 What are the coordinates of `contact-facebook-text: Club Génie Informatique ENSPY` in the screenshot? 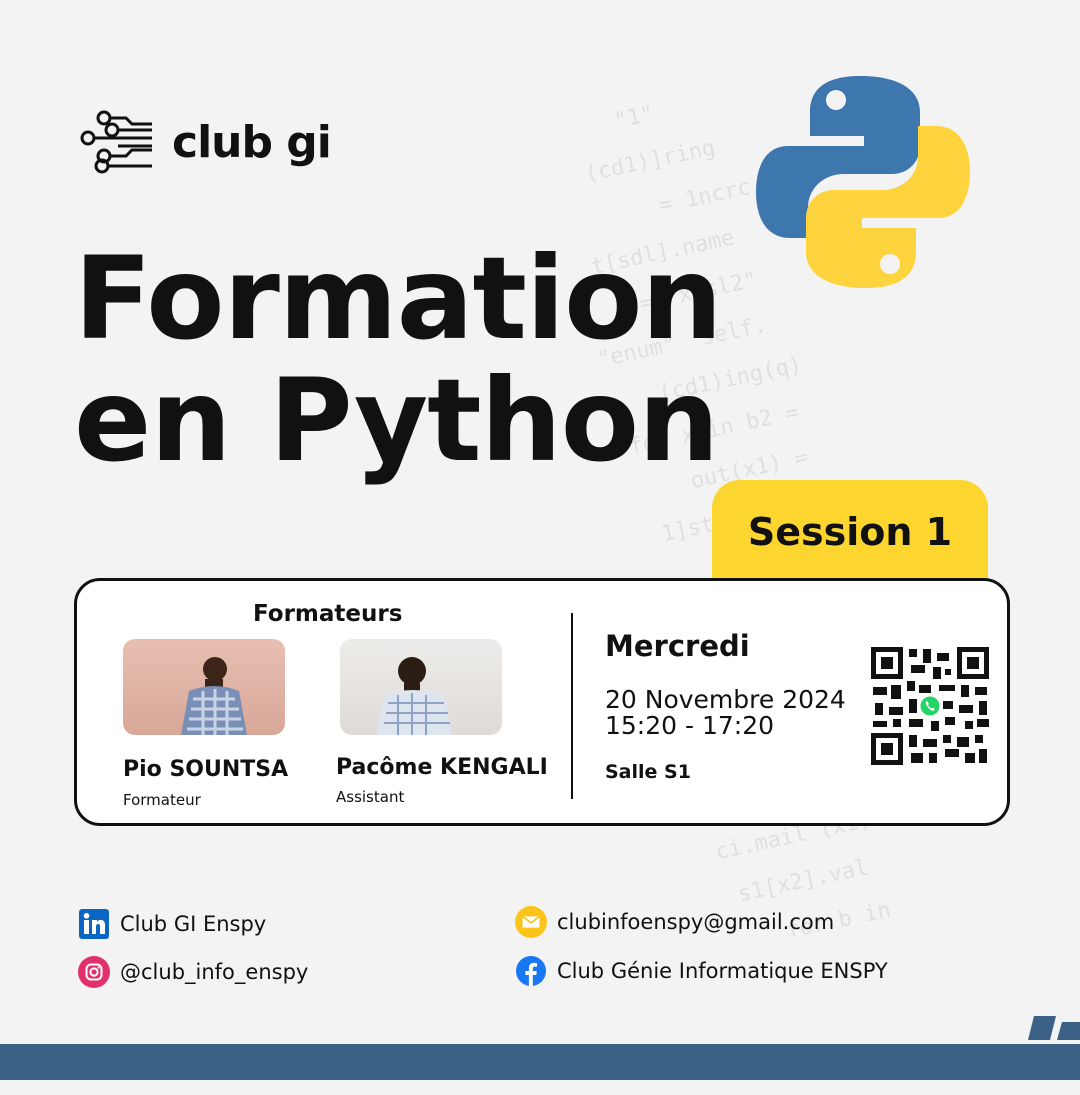 It's located at (722, 971).